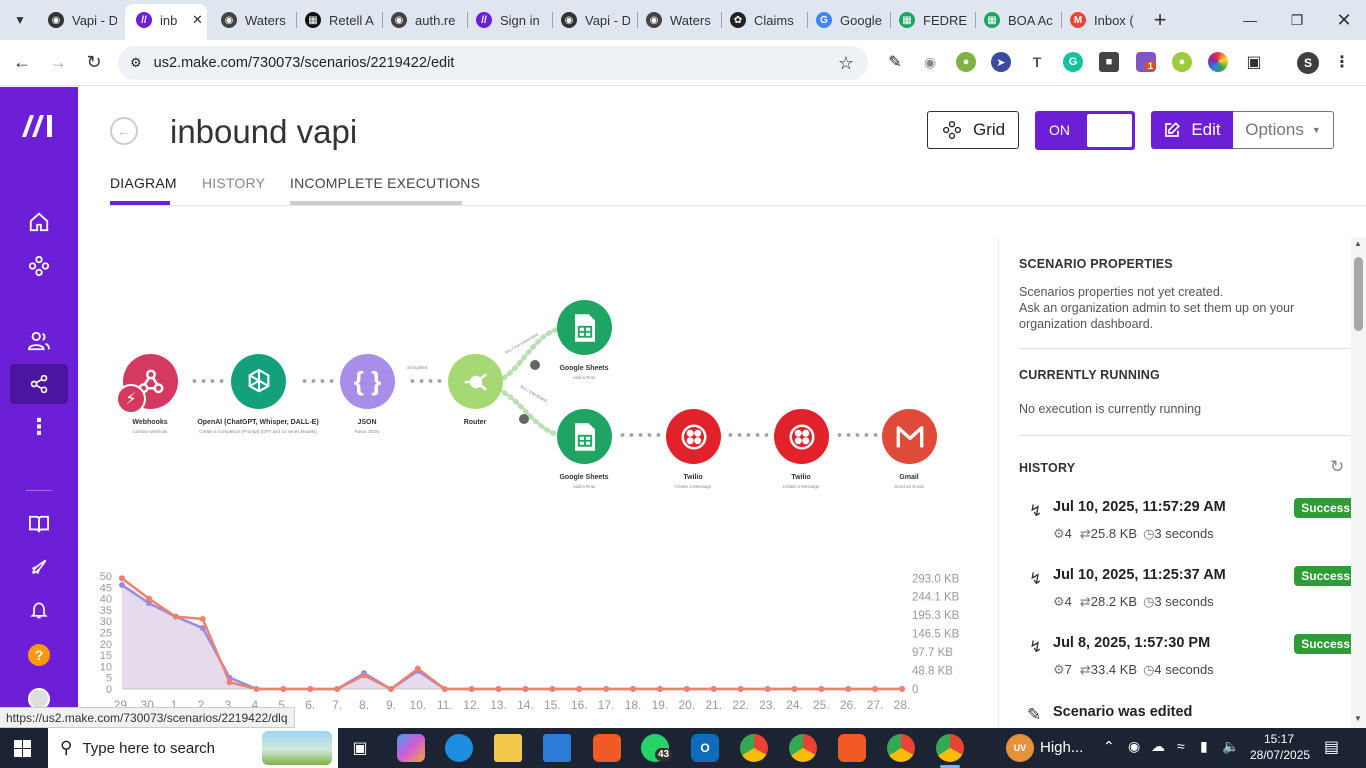 This screenshot has height=768, width=1366. What do you see at coordinates (607, 748) in the screenshot?
I see `brave-icon` at bounding box center [607, 748].